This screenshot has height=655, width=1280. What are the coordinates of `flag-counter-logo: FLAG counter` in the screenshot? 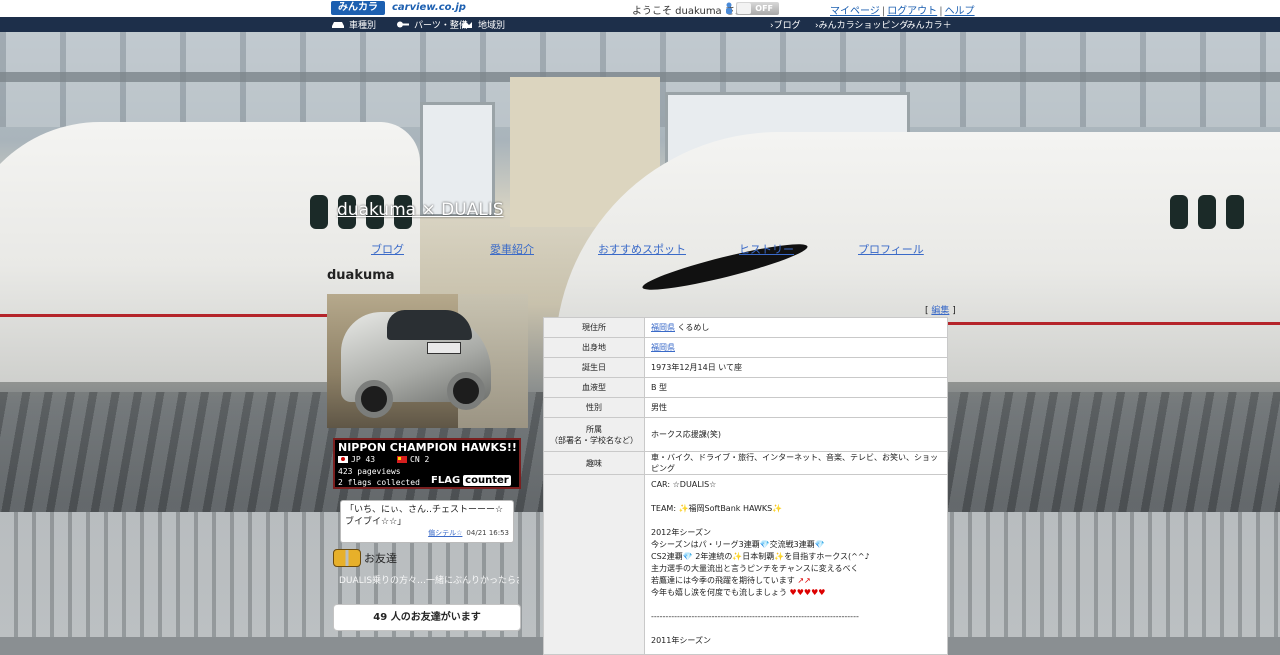 It's located at (471, 480).